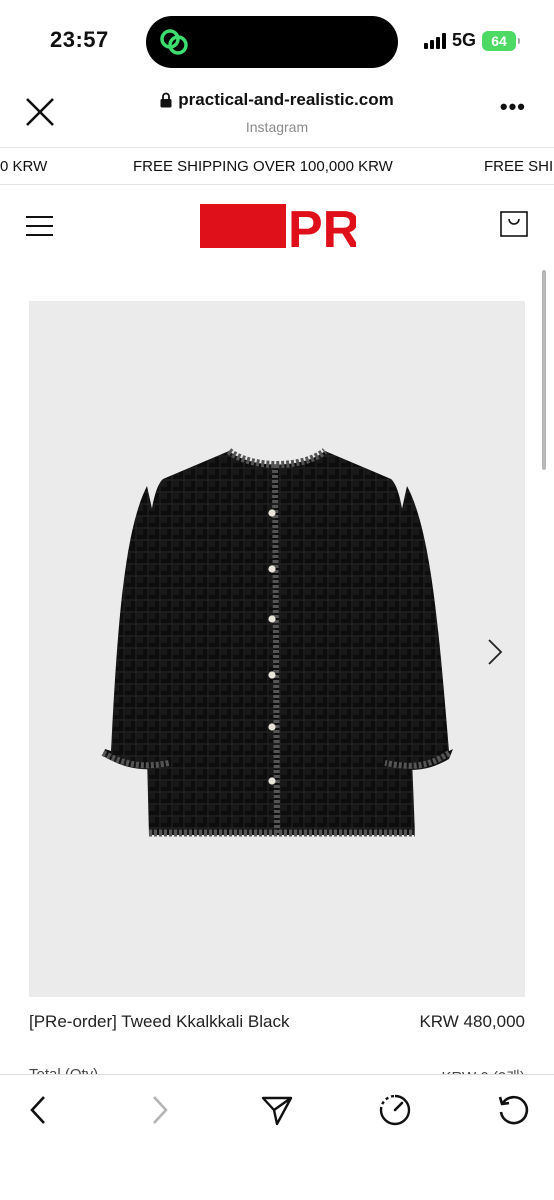 The width and height of the screenshot is (554, 1200). Describe the element at coordinates (24, 166) in the screenshot. I see `banner-fragment-left: 0 KRW` at that location.